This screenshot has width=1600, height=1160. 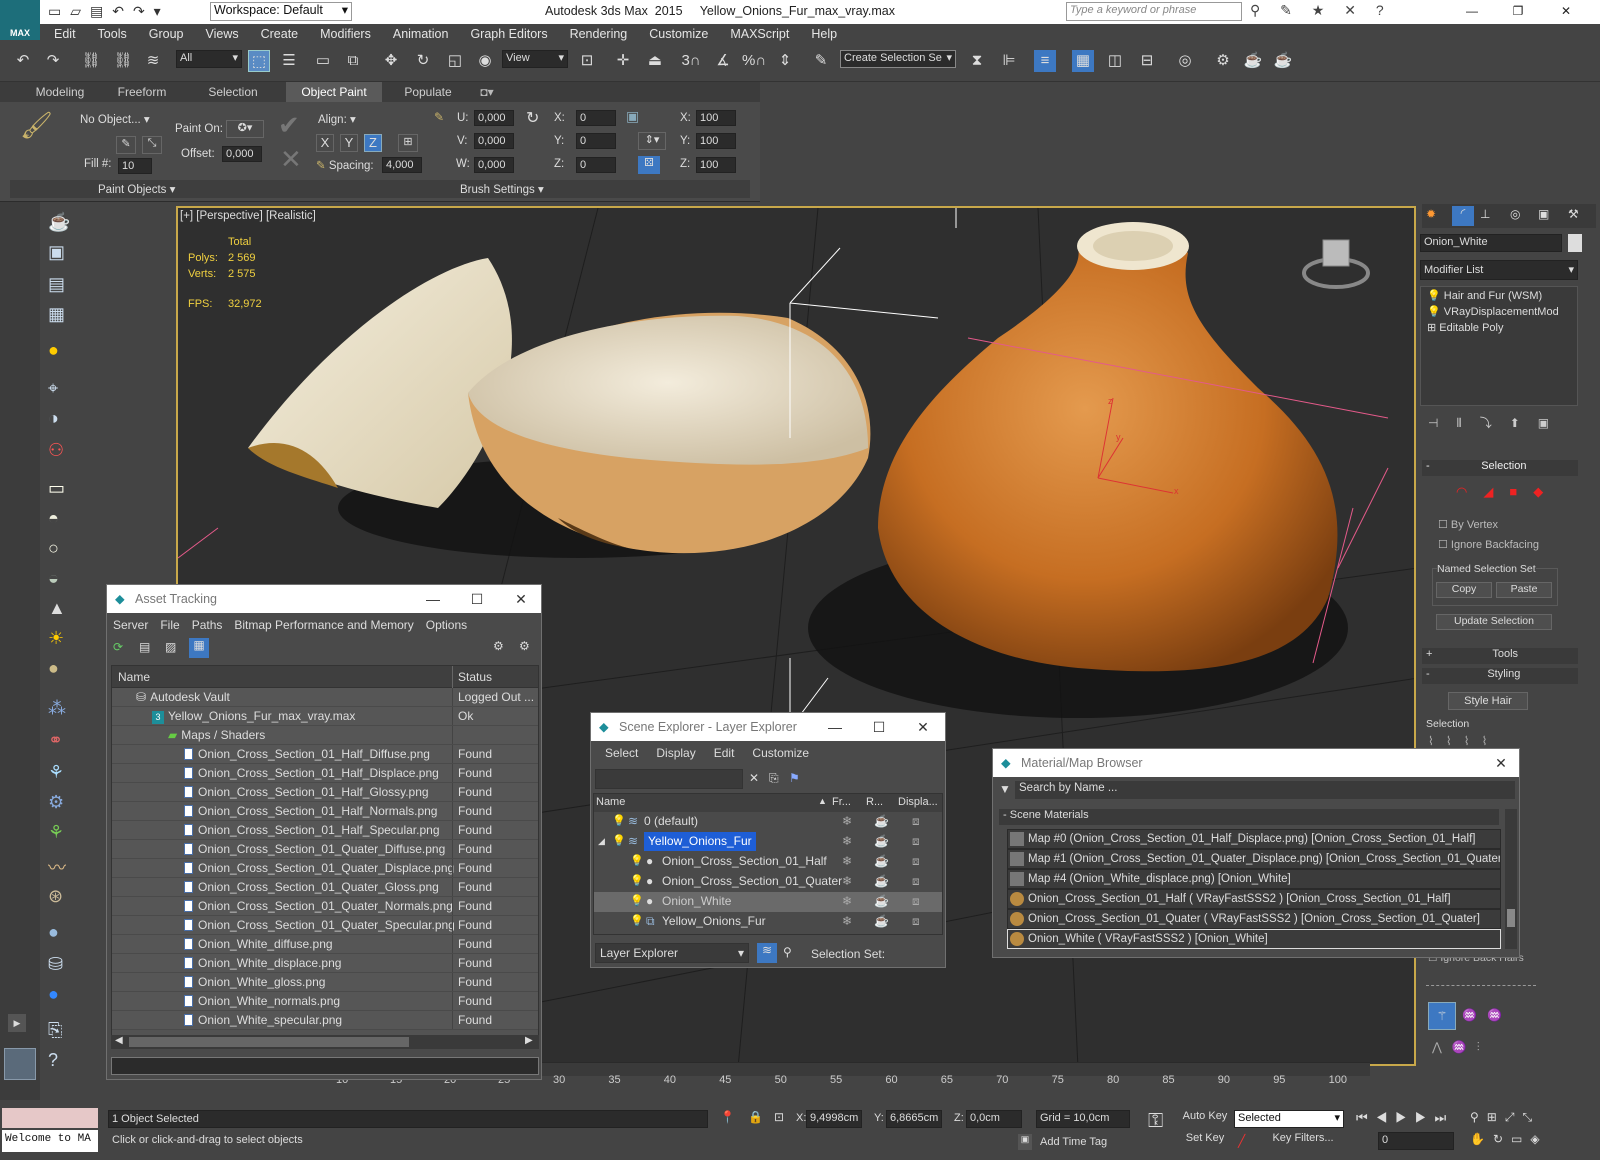 I want to click on pivot-center-icon: ⊡, so click(x=587, y=61).